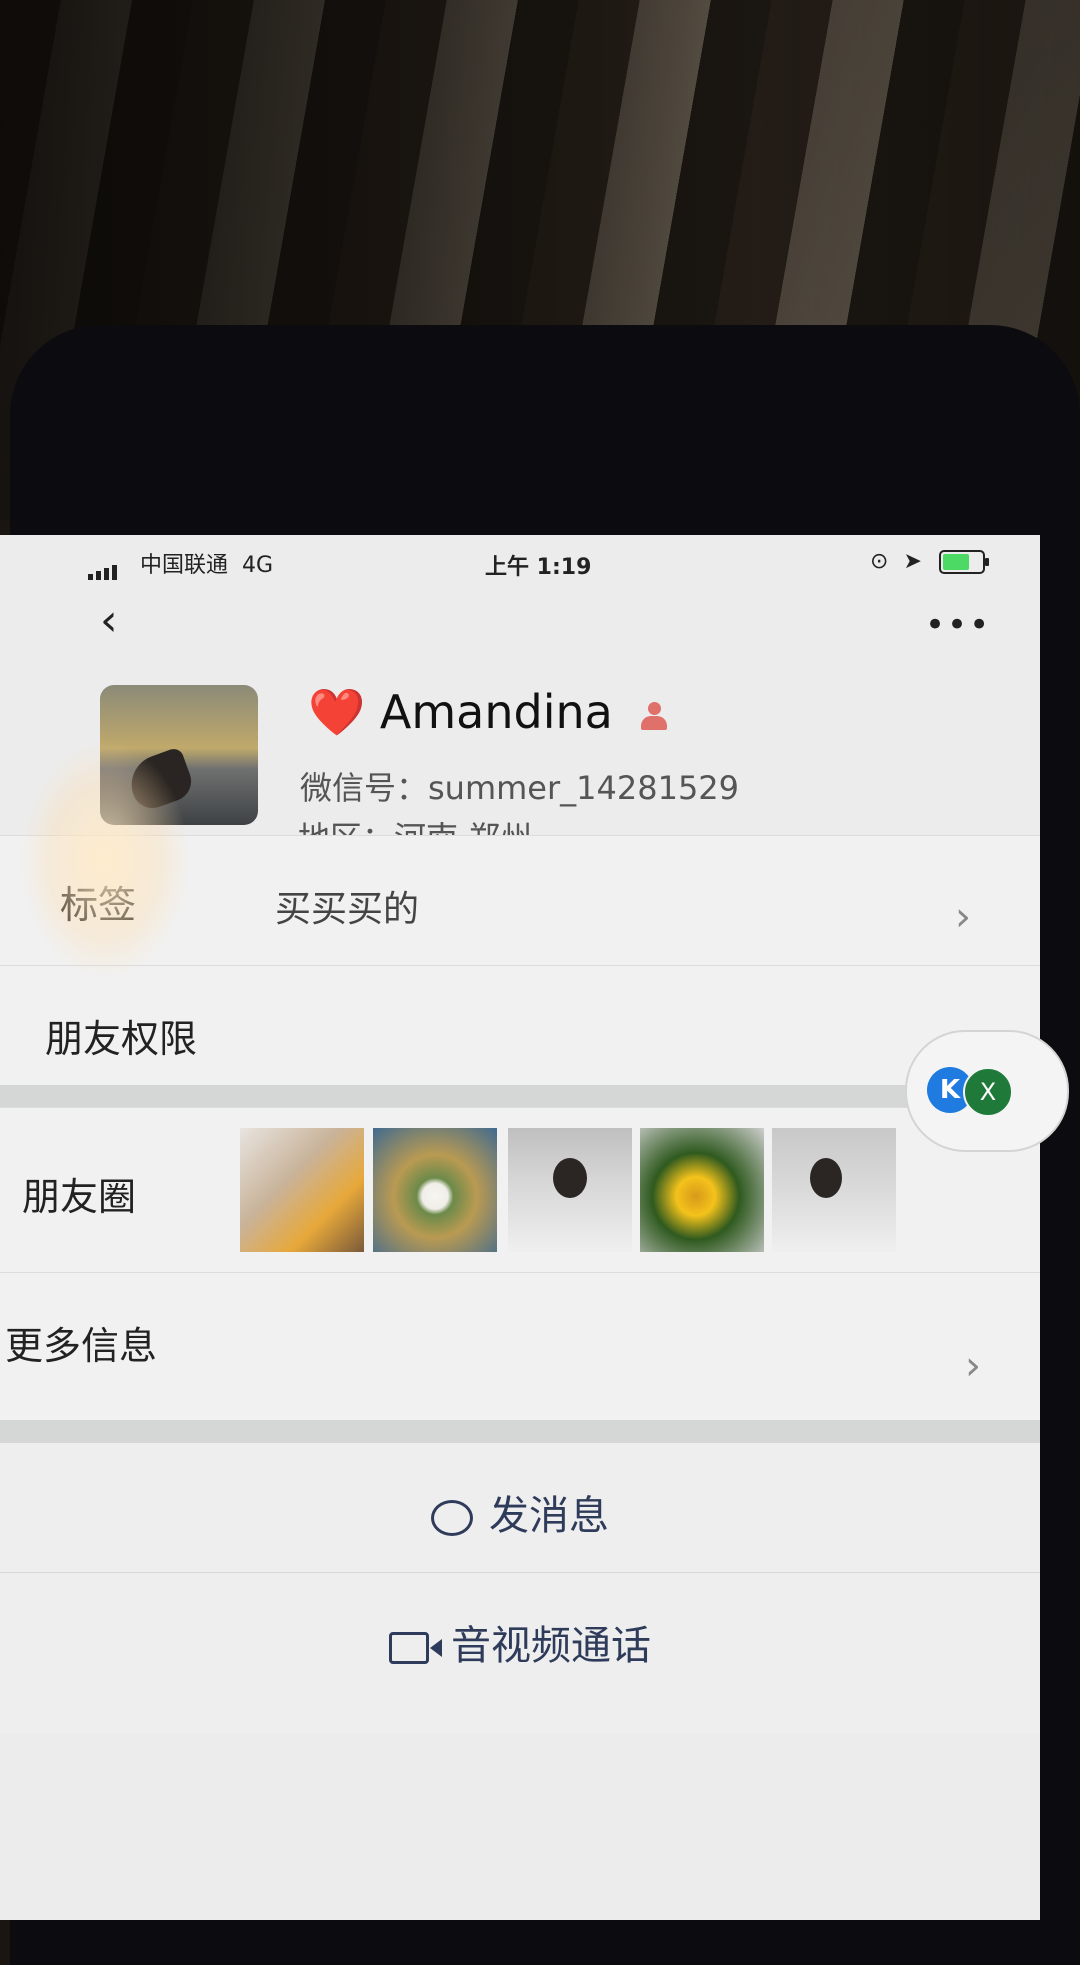  I want to click on back-button: ‹, so click(109, 620).